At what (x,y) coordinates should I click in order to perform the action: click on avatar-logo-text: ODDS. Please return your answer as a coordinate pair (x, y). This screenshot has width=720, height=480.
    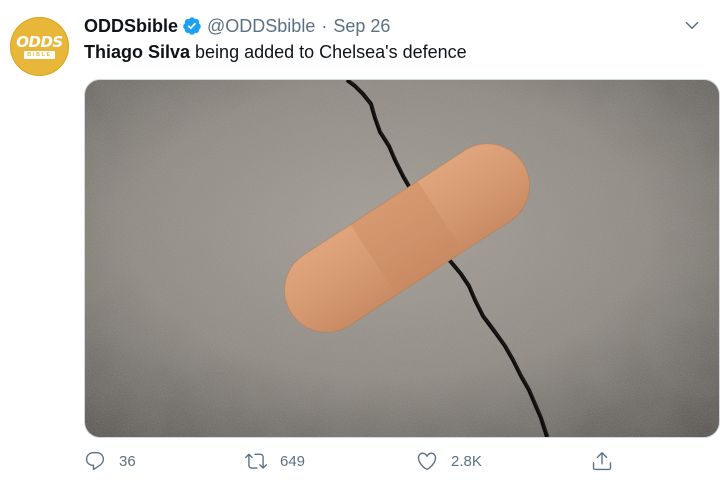
    Looking at the image, I should click on (39, 41).